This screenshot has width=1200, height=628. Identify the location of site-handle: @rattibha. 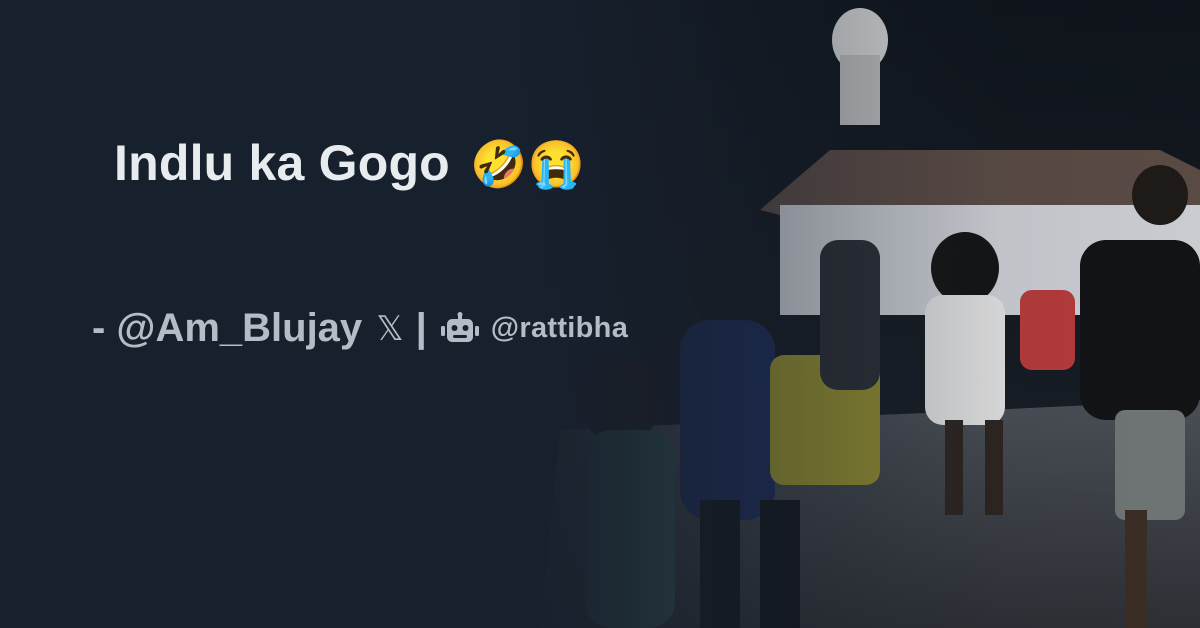
(559, 328).